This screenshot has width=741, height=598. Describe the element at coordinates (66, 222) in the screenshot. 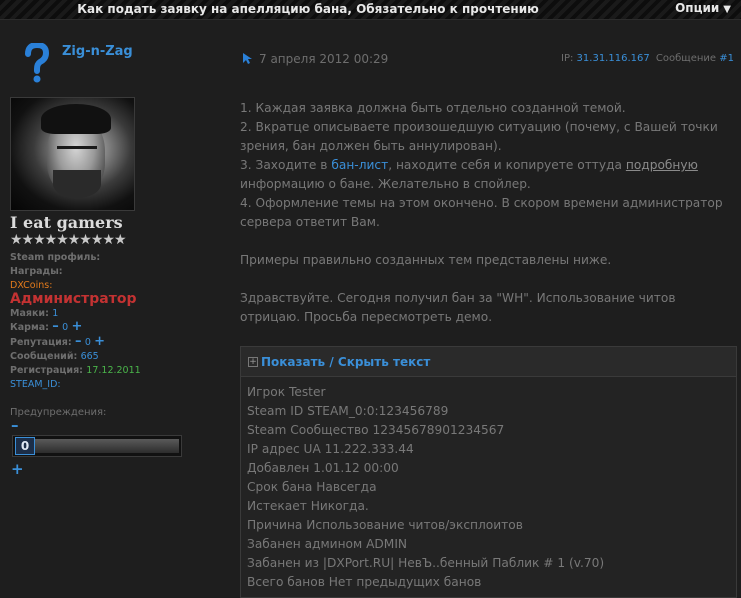

I see `user-custom-title: I eat gamers` at that location.